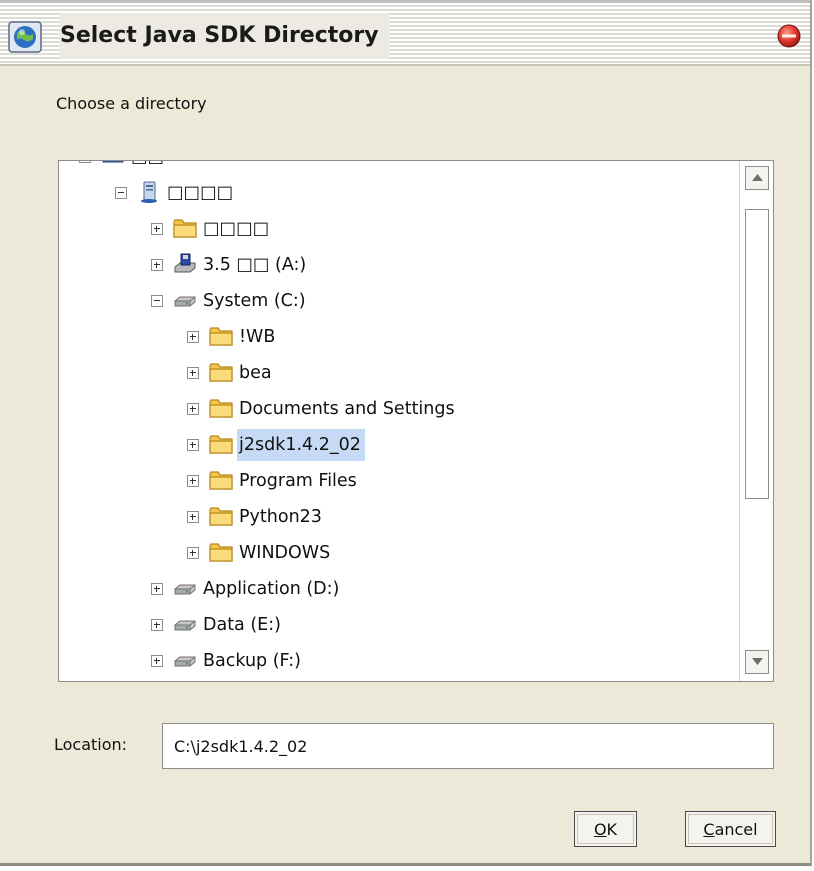  Describe the element at coordinates (243, 625) in the screenshot. I see `tree-item-label: Data (E:)` at that location.